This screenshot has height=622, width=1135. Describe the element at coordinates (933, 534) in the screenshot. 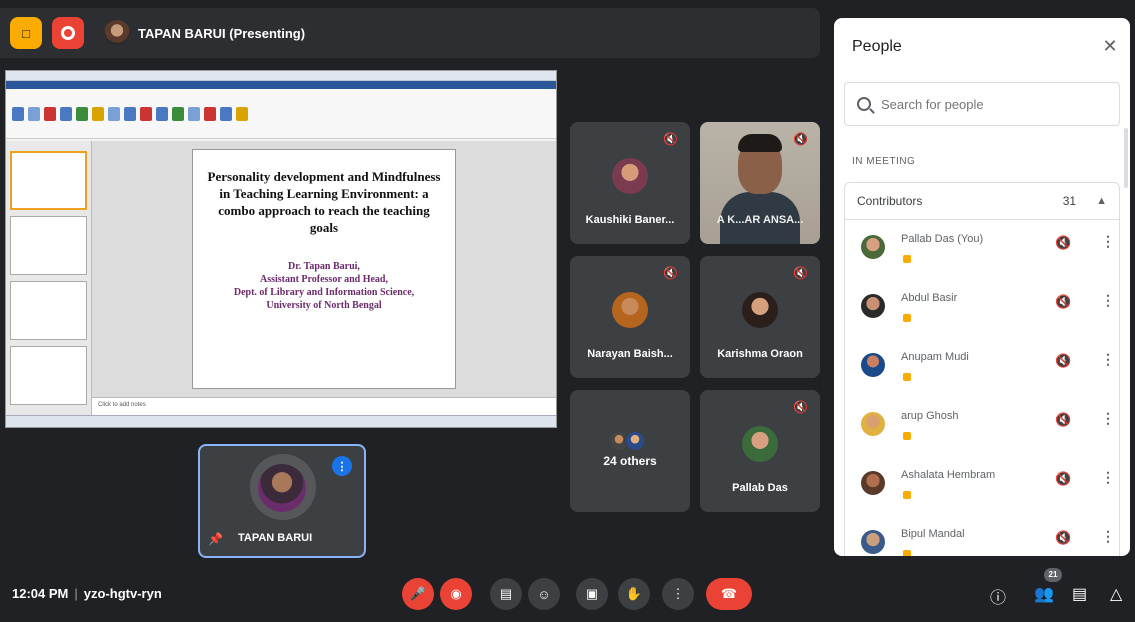

I see `participant-name: Bipul Mandal` at that location.